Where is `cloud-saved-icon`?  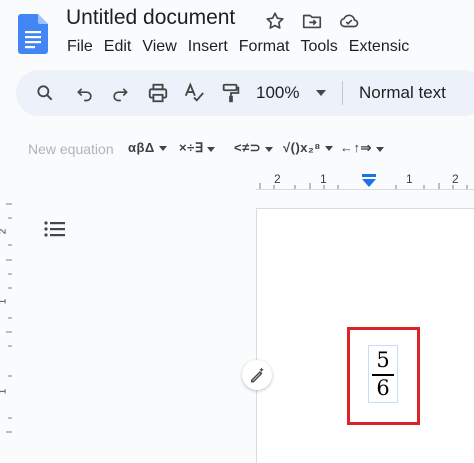 cloud-saved-icon is located at coordinates (349, 21).